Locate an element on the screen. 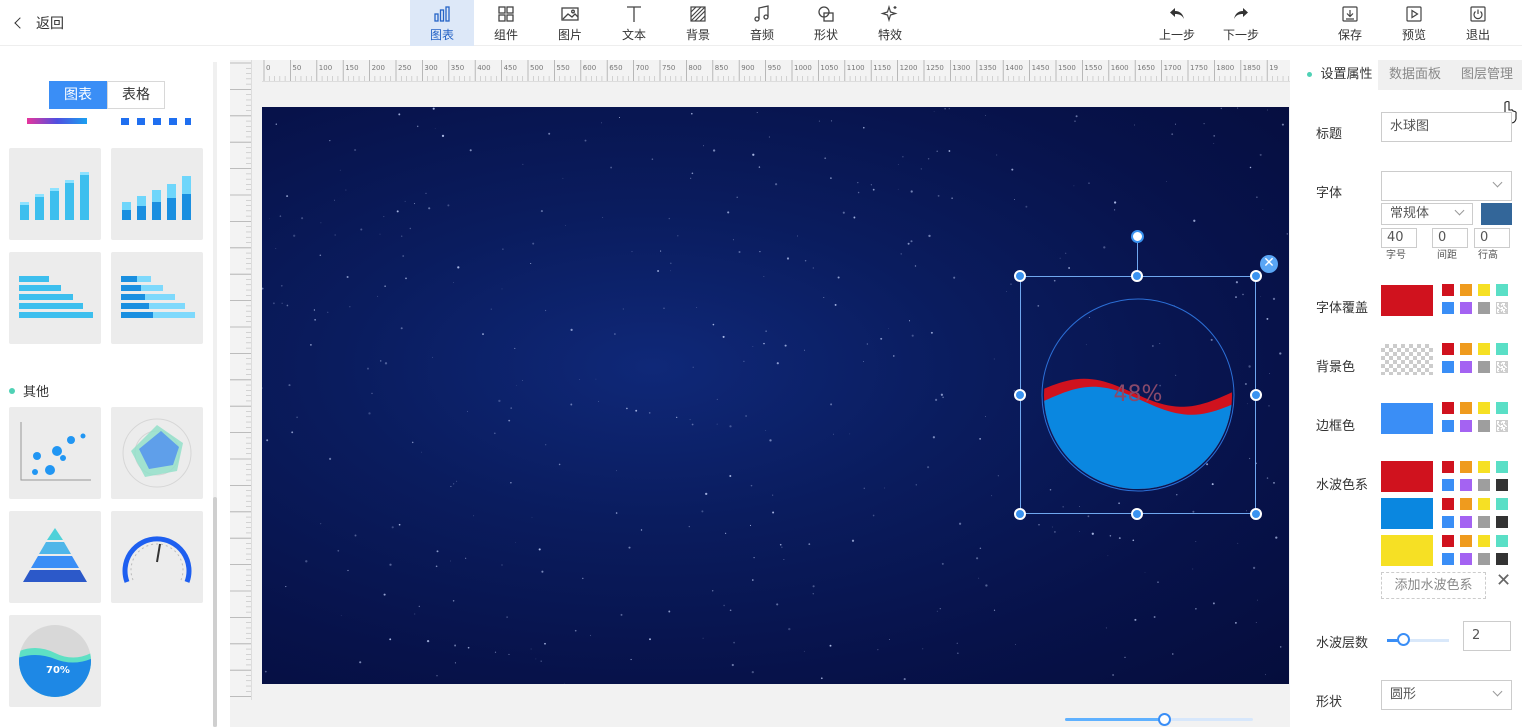  wave-layers-input: 2 is located at coordinates (1487, 636).